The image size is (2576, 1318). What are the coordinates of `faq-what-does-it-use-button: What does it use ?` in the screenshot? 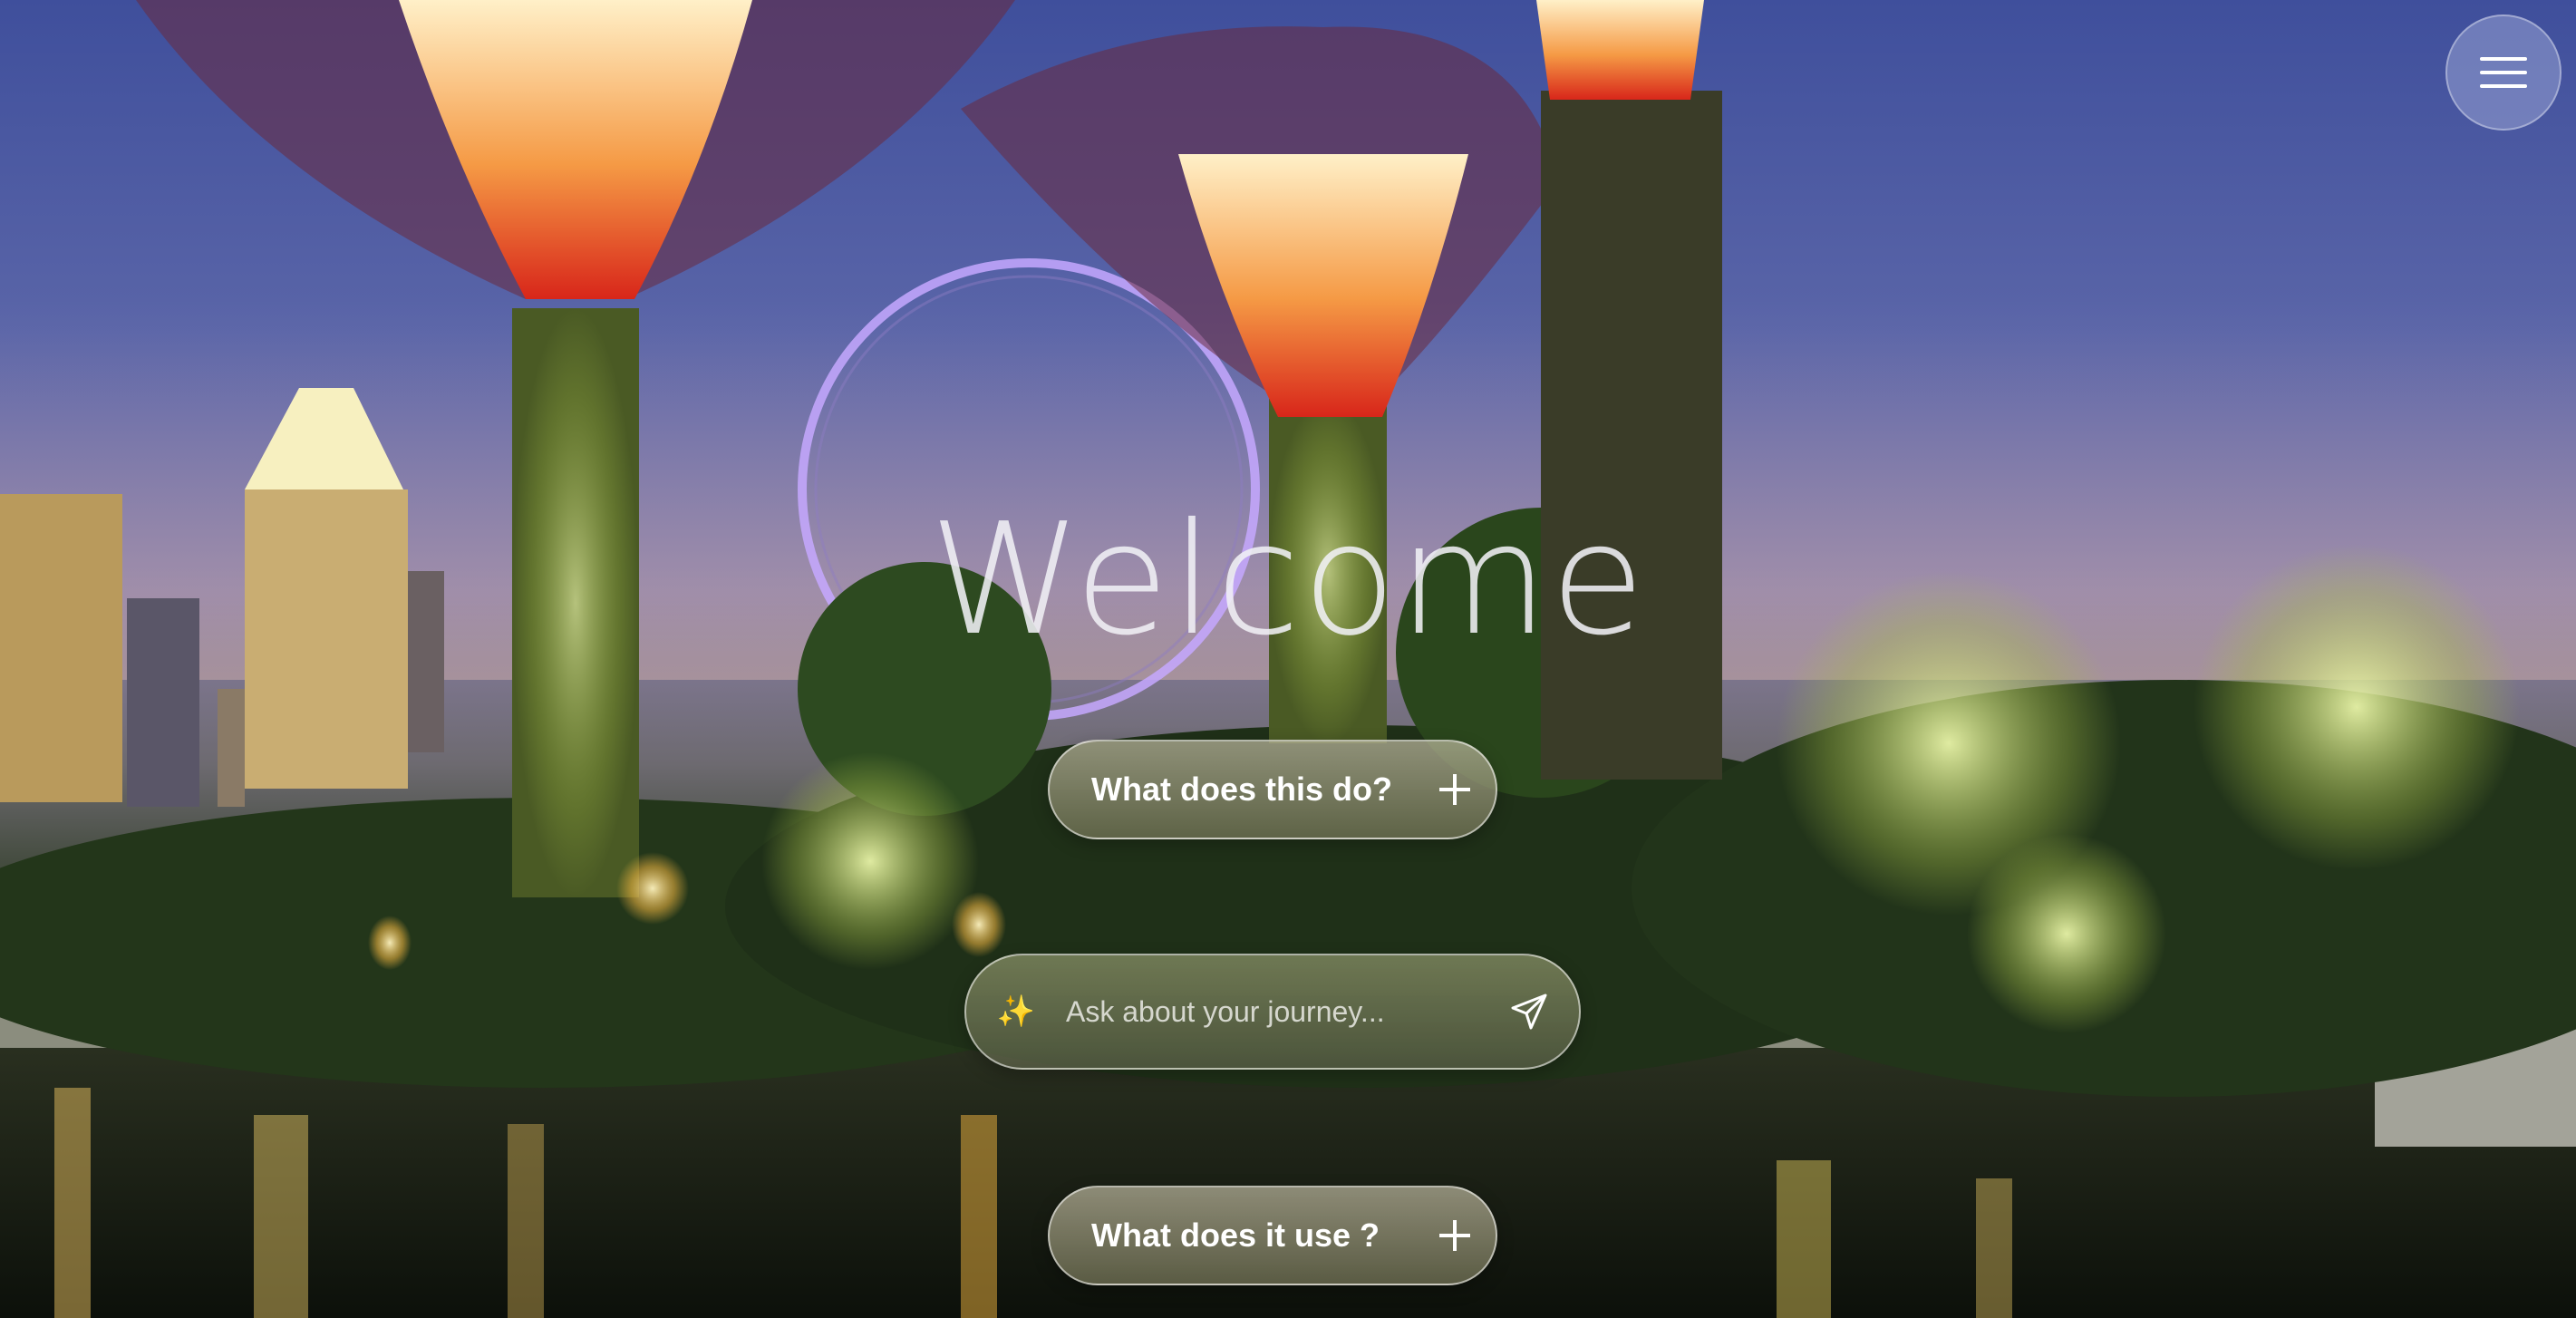 It's located at (1272, 1235).